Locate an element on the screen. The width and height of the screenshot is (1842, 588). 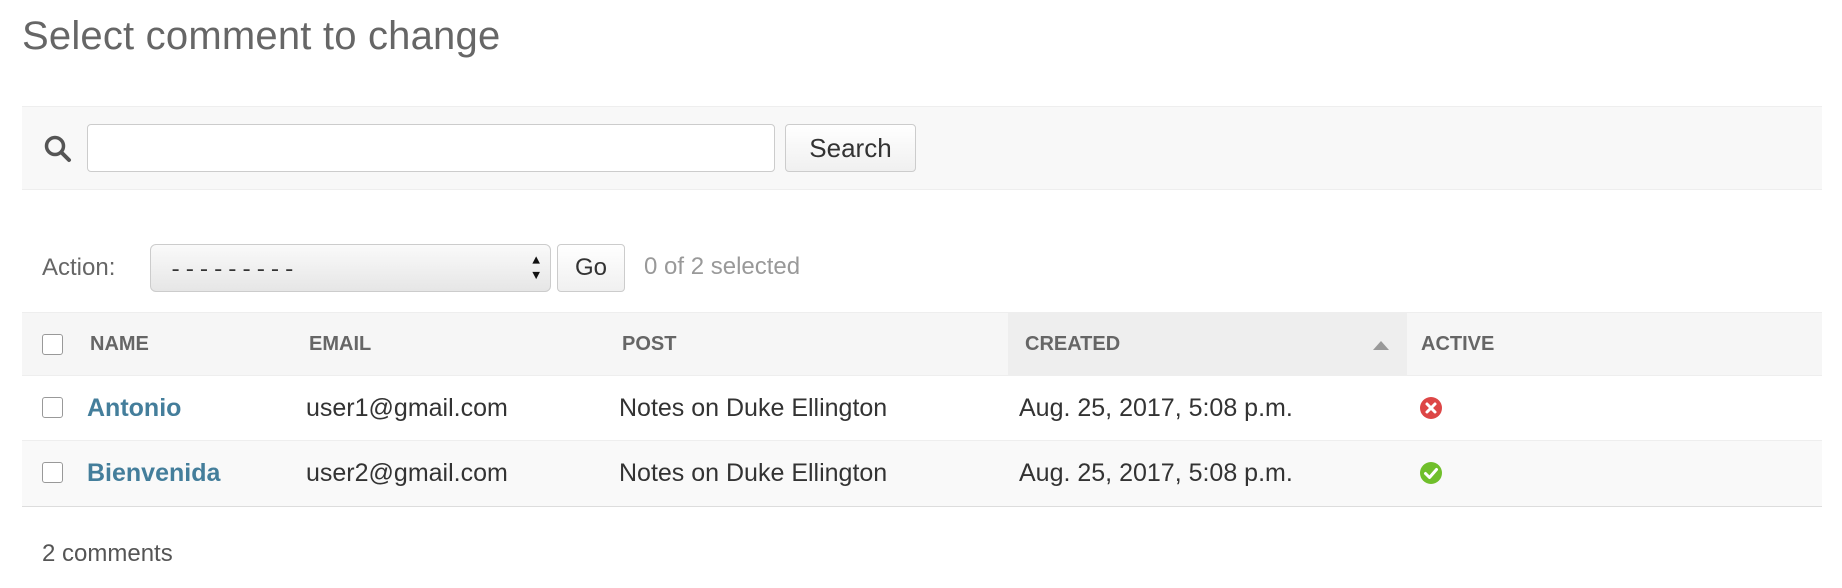
page-title: Select comment to change is located at coordinates (261, 36).